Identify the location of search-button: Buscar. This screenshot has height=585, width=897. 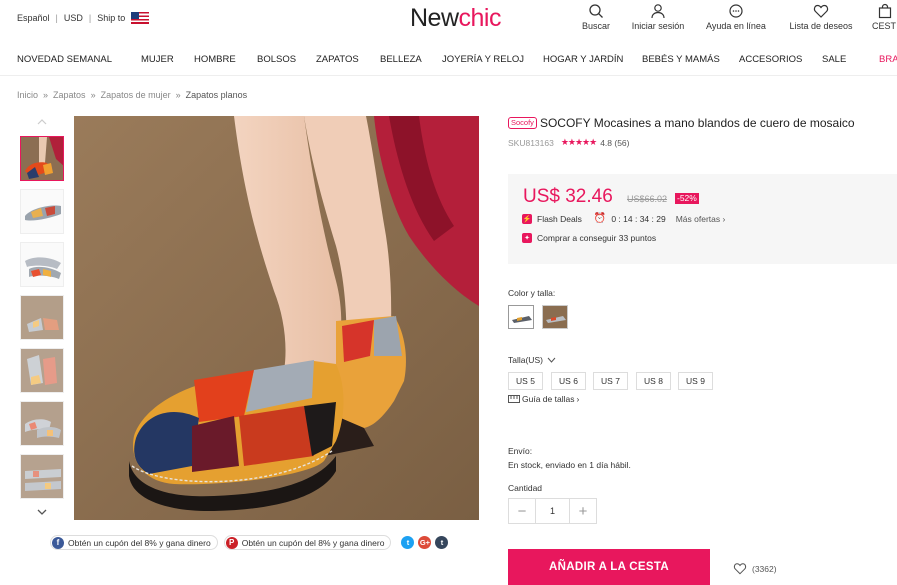
(596, 17).